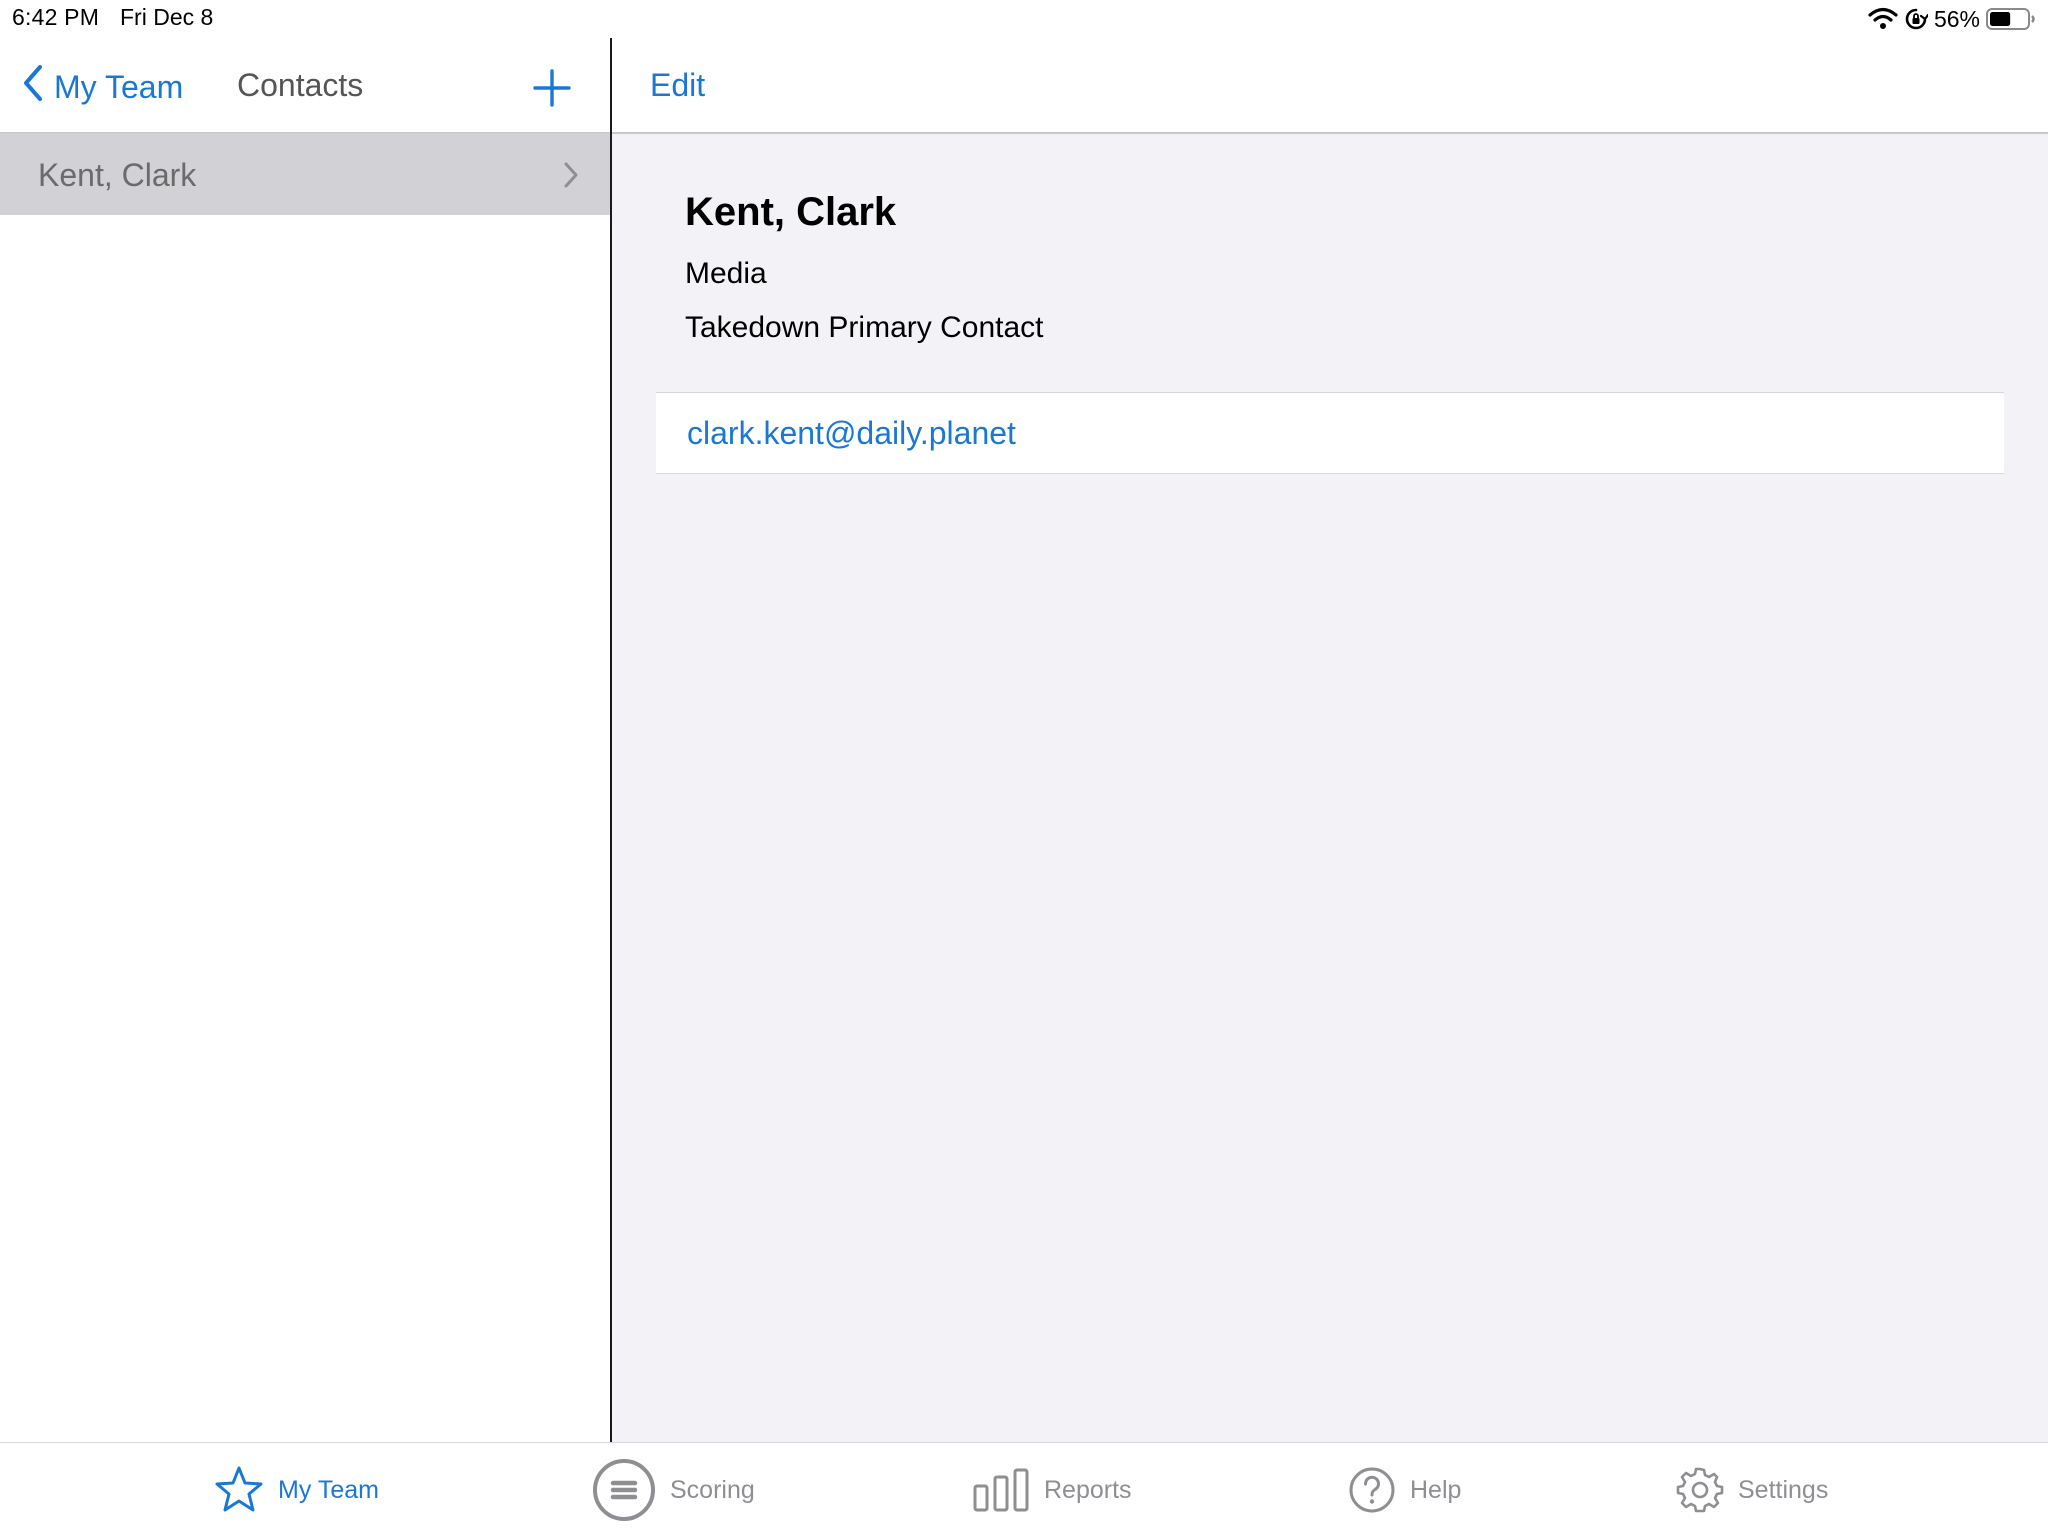 This screenshot has width=2048, height=1536. I want to click on contact-role: Takedown Primary Contact, so click(864, 327).